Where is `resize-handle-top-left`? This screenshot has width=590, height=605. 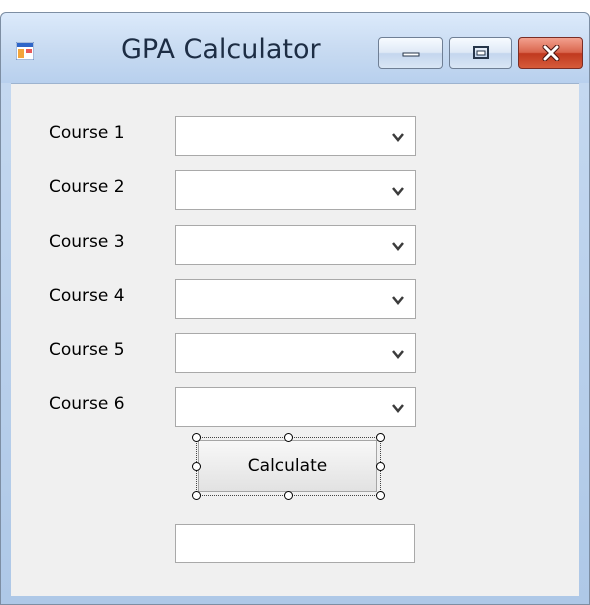 resize-handle-top-left is located at coordinates (196, 437).